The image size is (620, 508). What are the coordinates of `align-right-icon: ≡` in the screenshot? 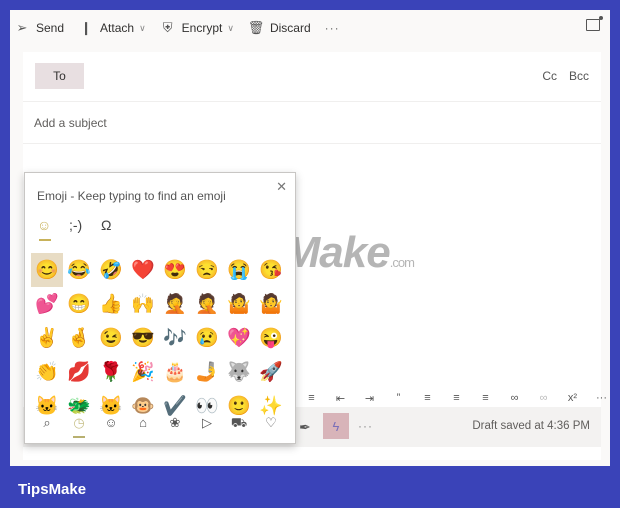 It's located at (485, 398).